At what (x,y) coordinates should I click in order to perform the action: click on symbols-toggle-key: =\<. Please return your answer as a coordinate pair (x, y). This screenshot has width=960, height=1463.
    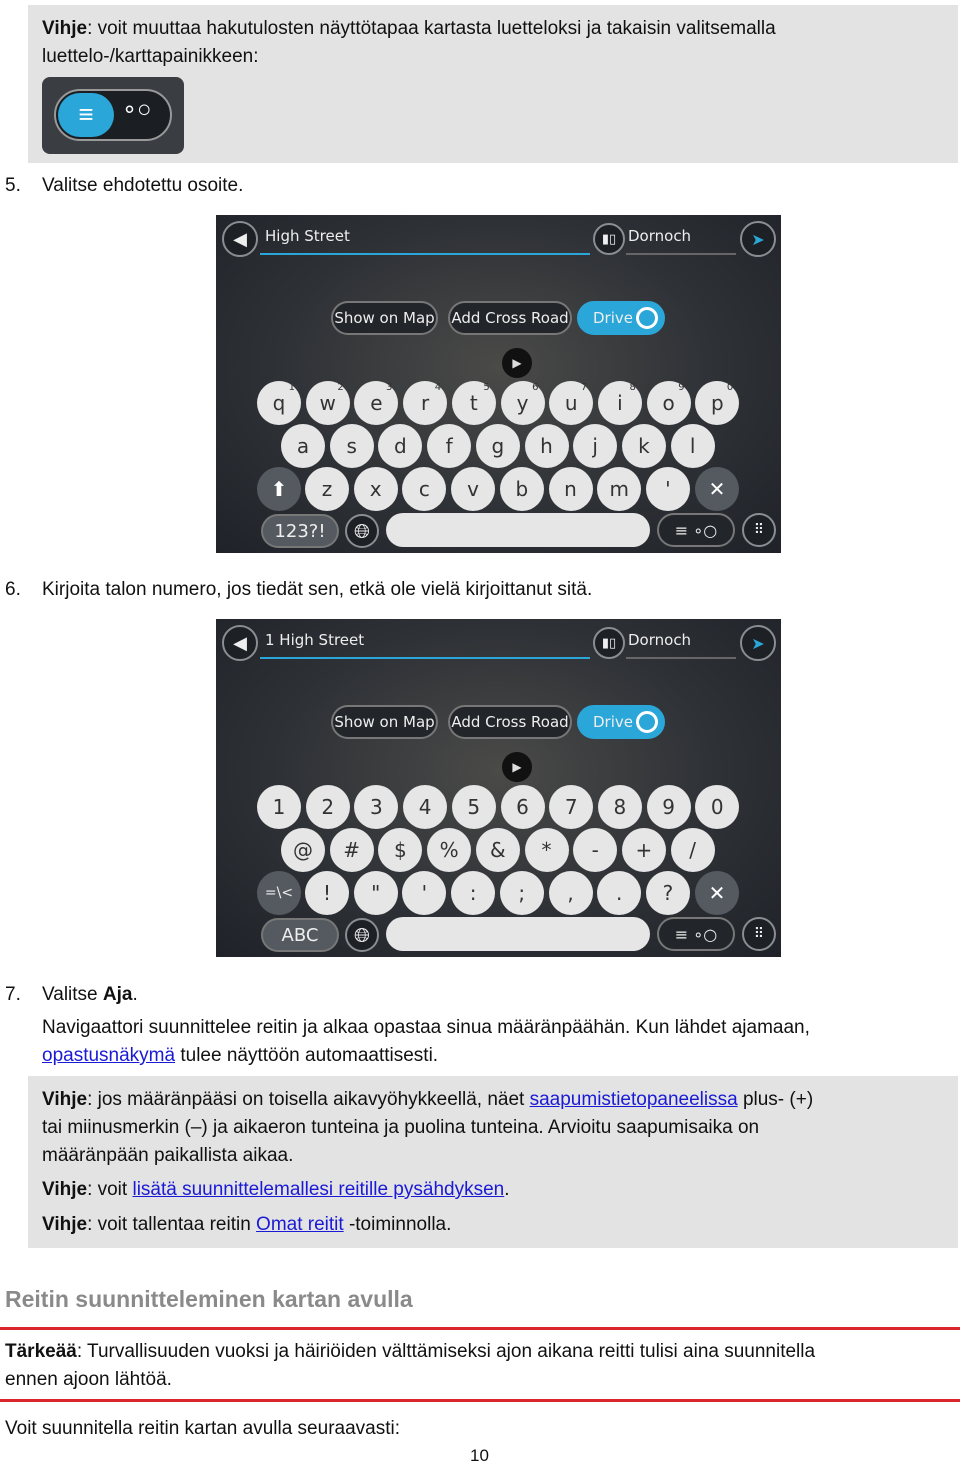
    Looking at the image, I should click on (279, 893).